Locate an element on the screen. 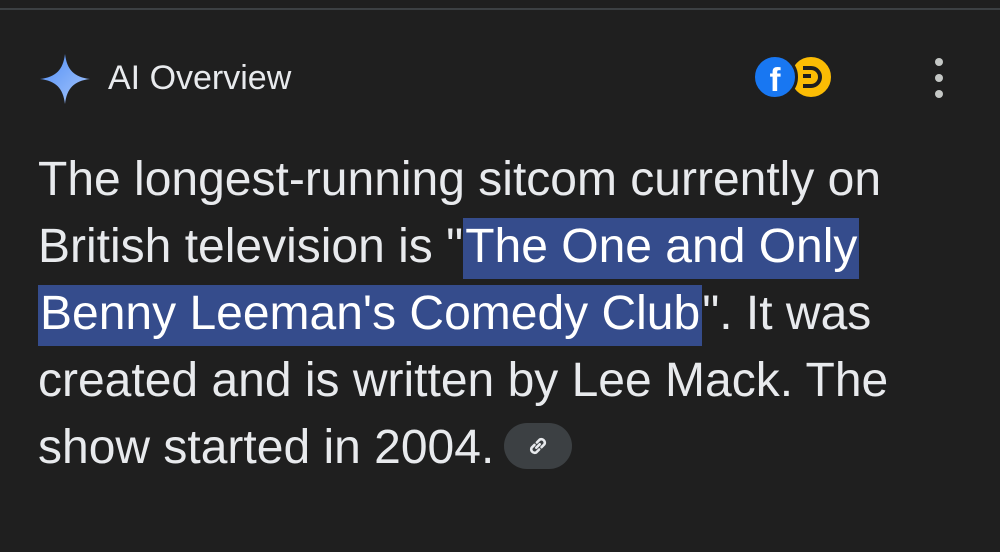  ai-overview-title: AI Overview is located at coordinates (200, 78).